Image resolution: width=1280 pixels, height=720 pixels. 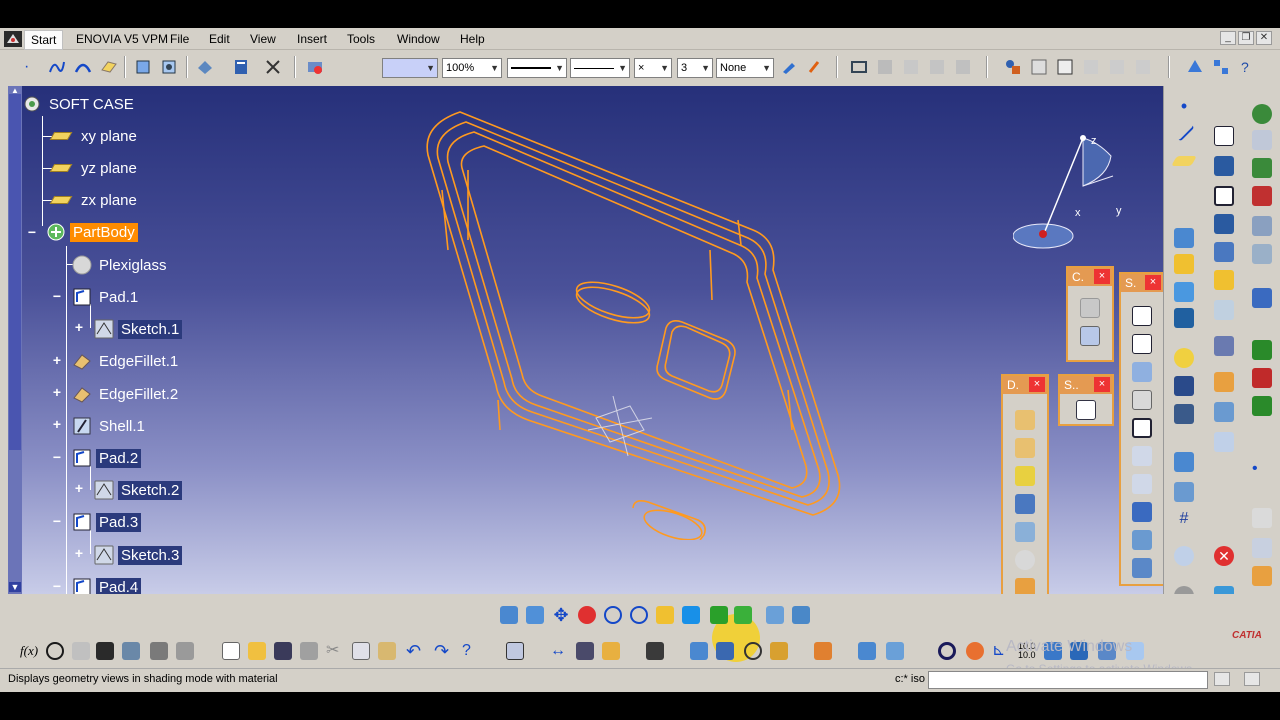 What do you see at coordinates (257, 651) in the screenshot?
I see `open-file-icon` at bounding box center [257, 651].